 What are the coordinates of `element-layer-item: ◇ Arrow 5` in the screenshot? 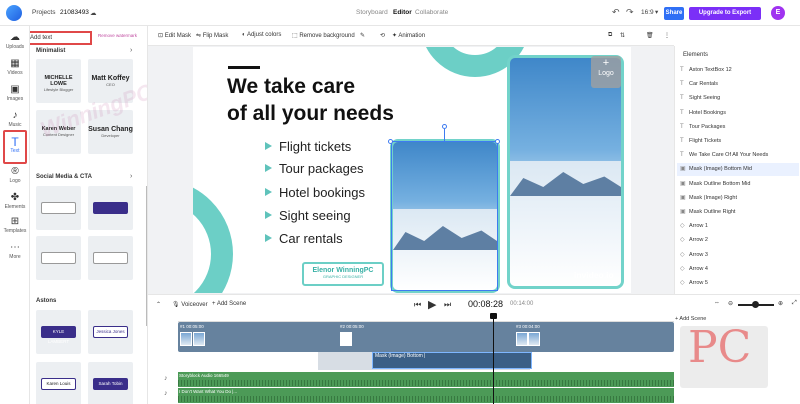 It's located at (738, 283).